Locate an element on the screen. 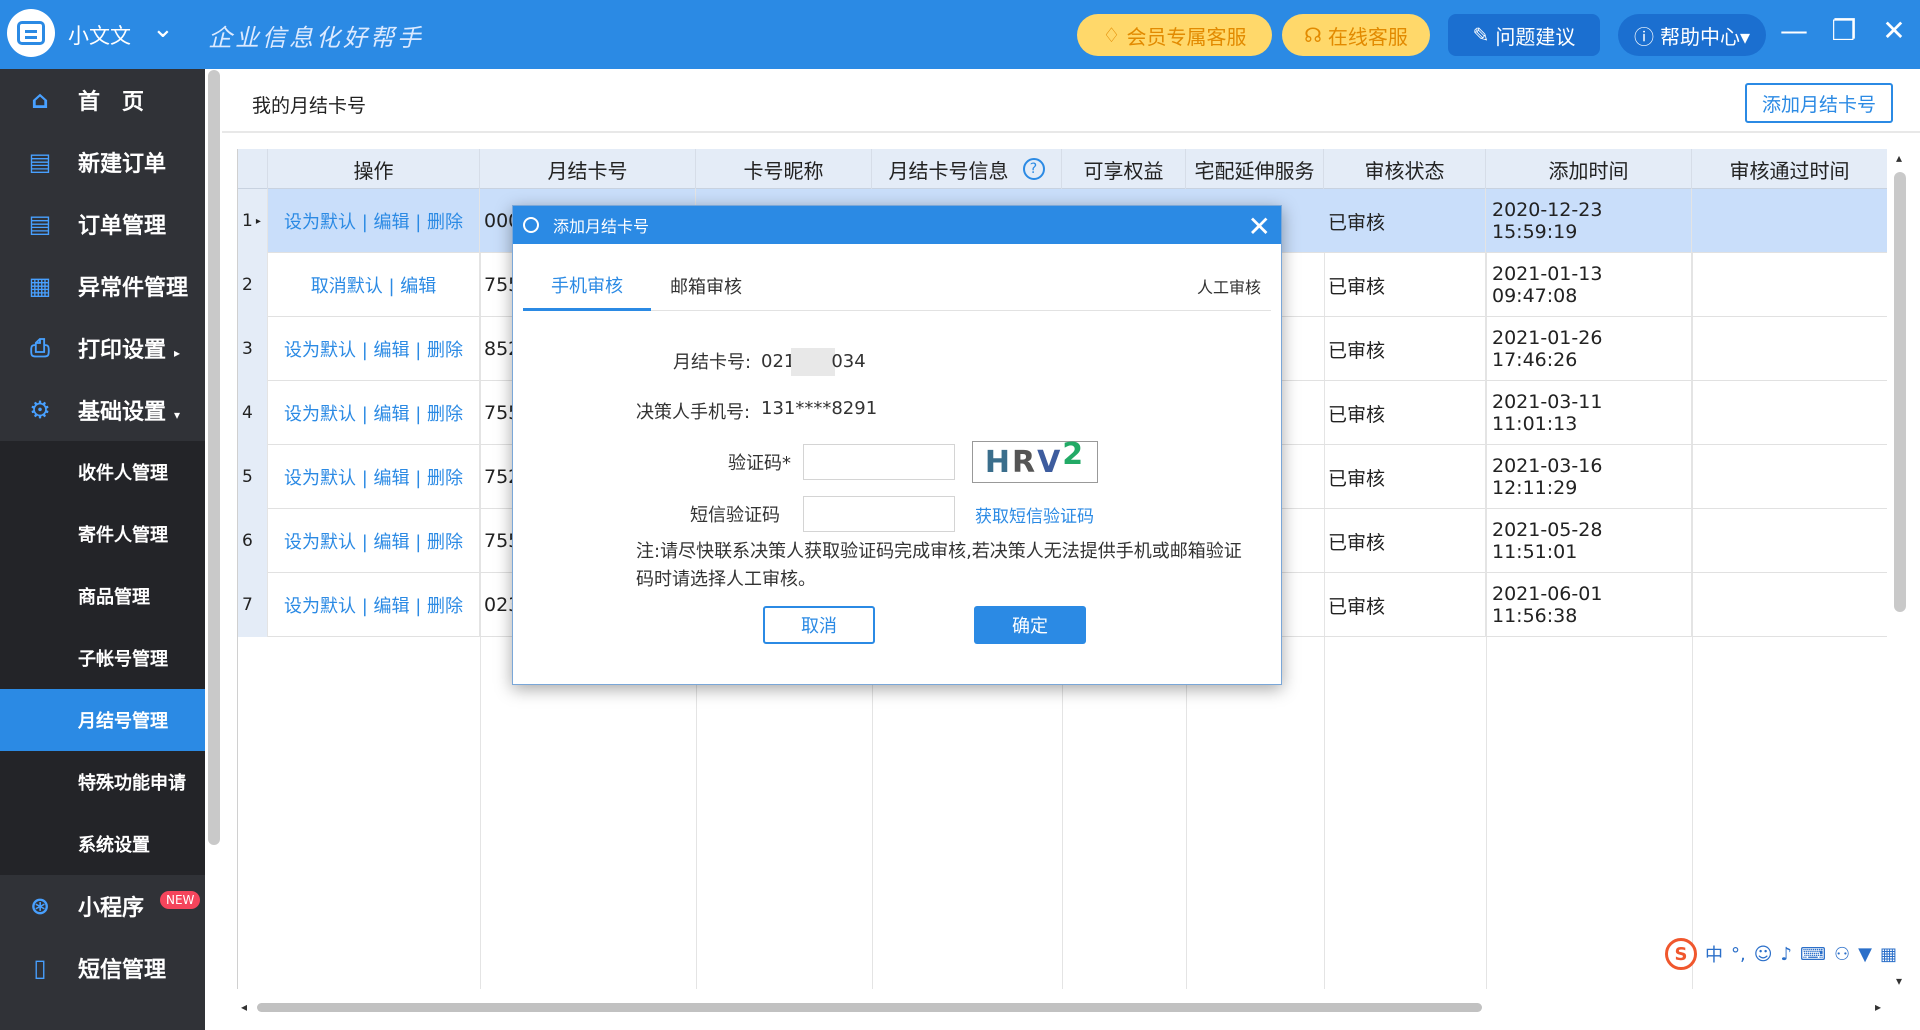  captcha-char: H is located at coordinates (998, 462).